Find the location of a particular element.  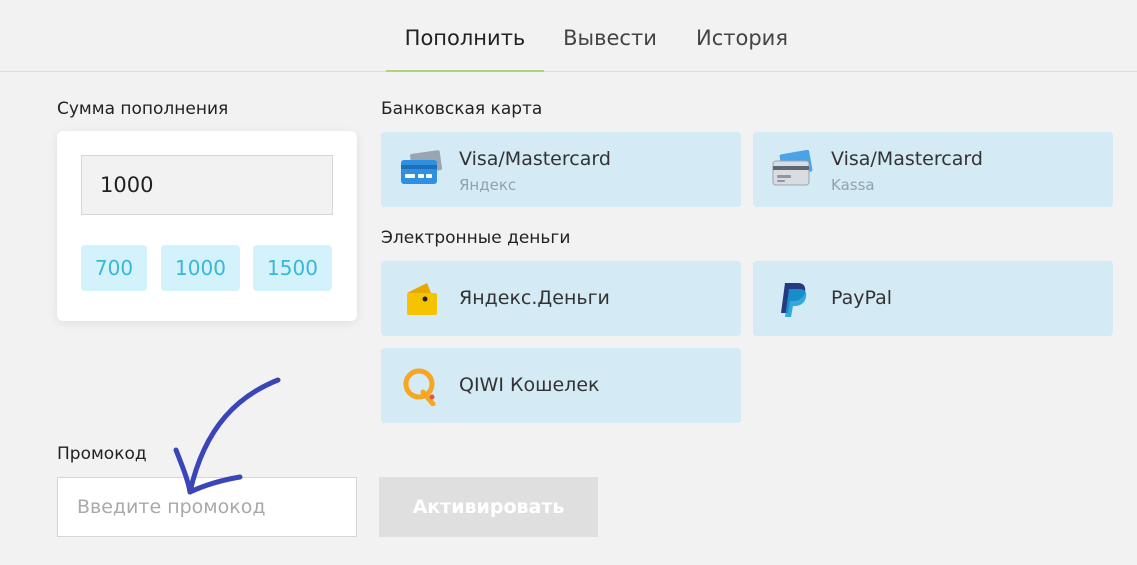

tab-withdraw: Вывести is located at coordinates (610, 35).